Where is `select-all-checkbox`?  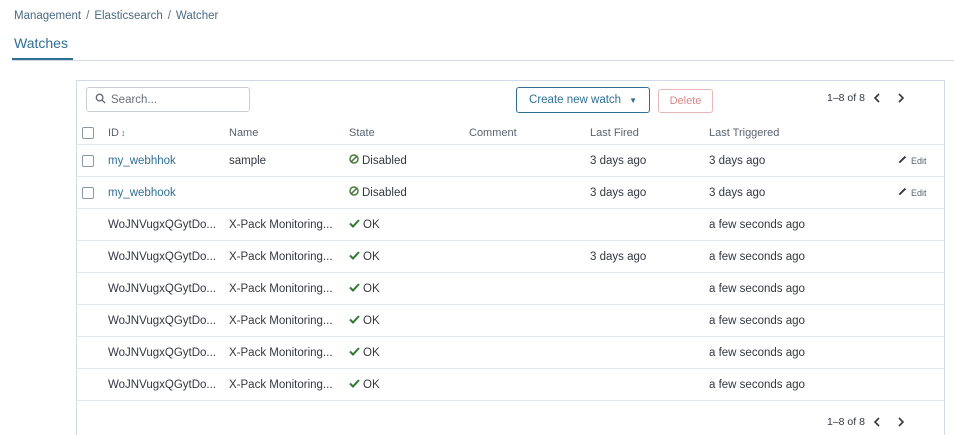 select-all-checkbox is located at coordinates (88, 132).